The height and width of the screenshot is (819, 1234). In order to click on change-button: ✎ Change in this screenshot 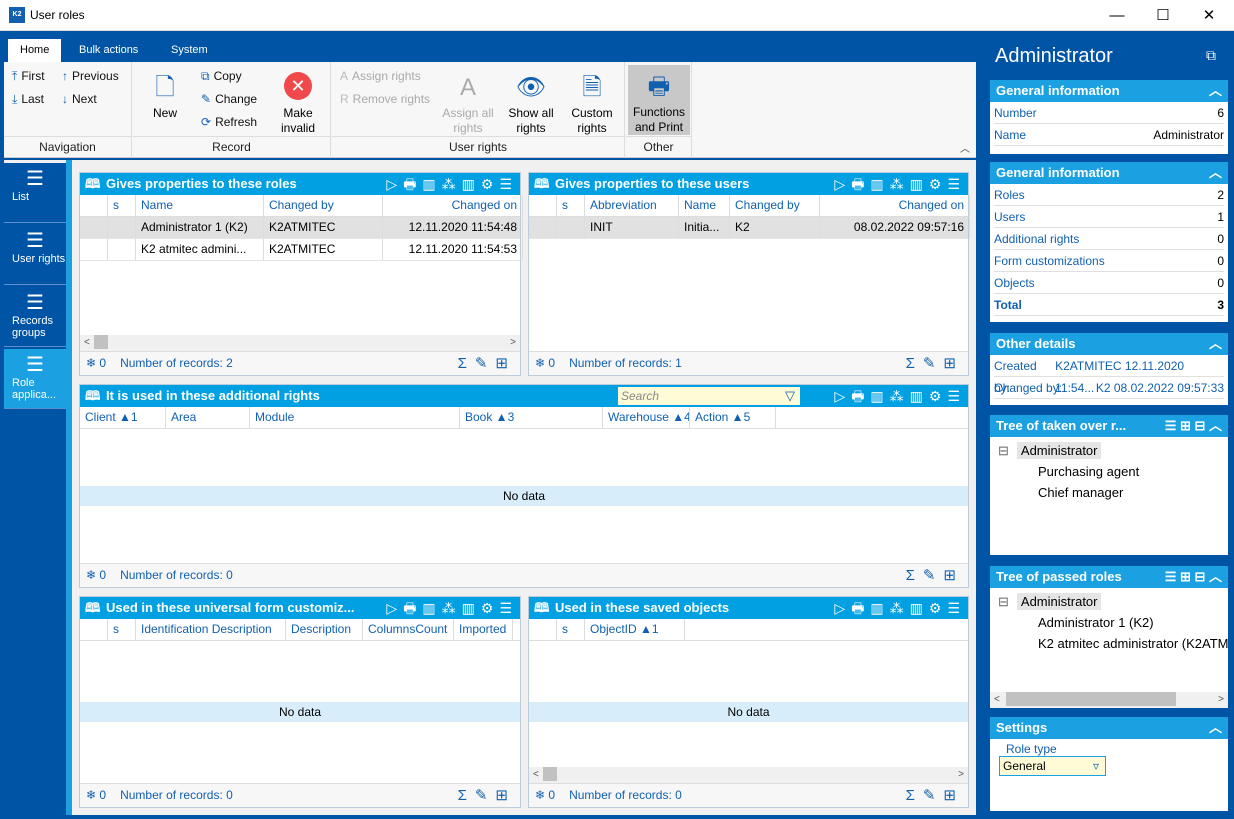, I will do `click(229, 99)`.